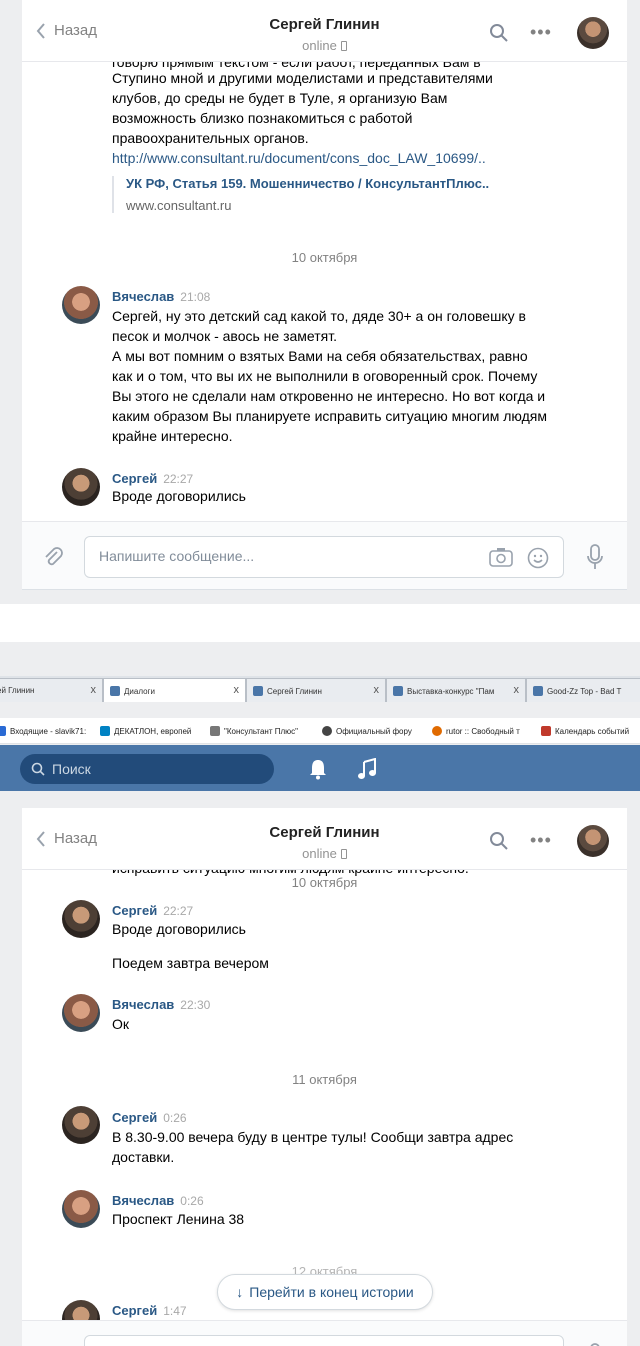 The width and height of the screenshot is (640, 1346). What do you see at coordinates (153, 731) in the screenshot?
I see `bookmark-label: ДЕКАТЛОН, европей` at bounding box center [153, 731].